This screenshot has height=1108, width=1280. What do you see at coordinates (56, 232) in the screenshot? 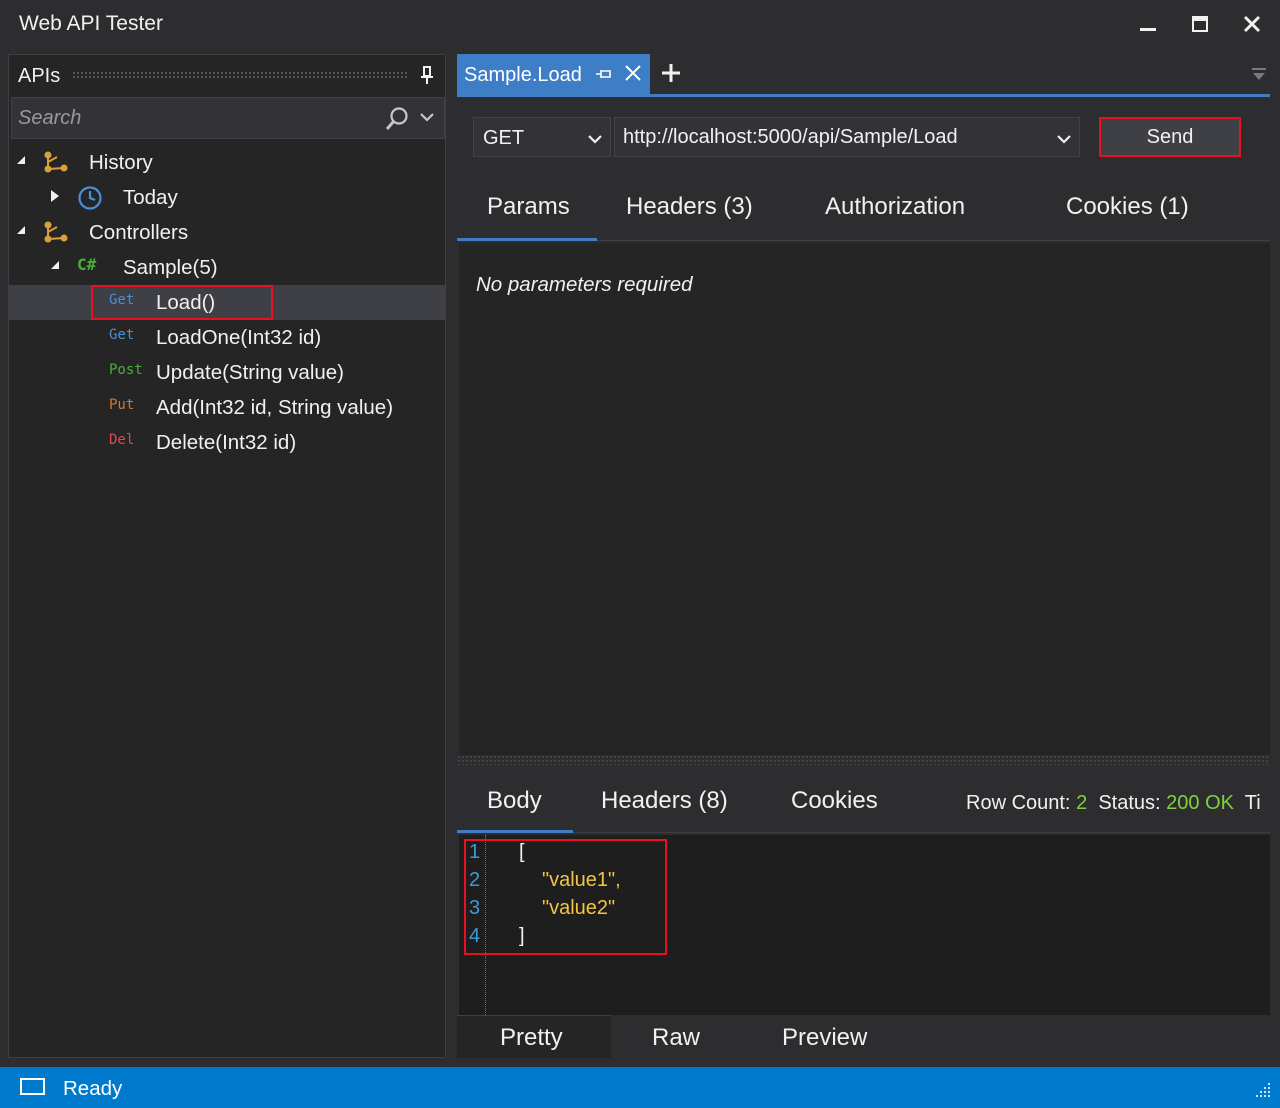
I see `controllers-folder-icon` at bounding box center [56, 232].